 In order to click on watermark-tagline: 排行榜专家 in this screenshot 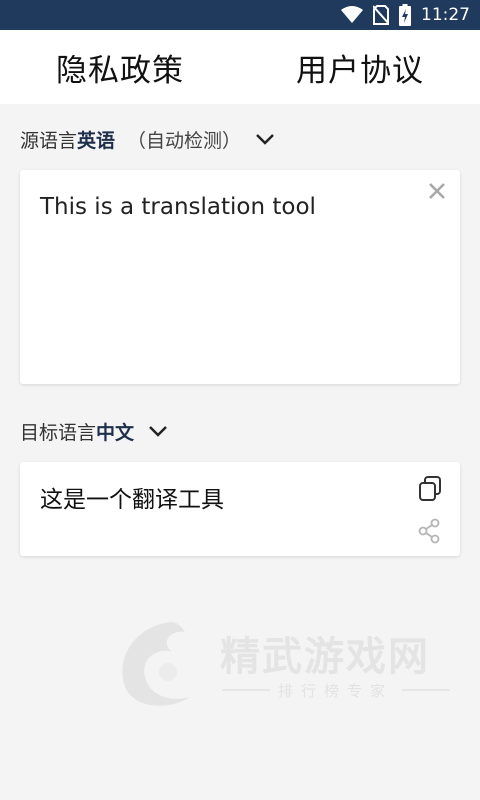, I will do `click(335, 691)`.